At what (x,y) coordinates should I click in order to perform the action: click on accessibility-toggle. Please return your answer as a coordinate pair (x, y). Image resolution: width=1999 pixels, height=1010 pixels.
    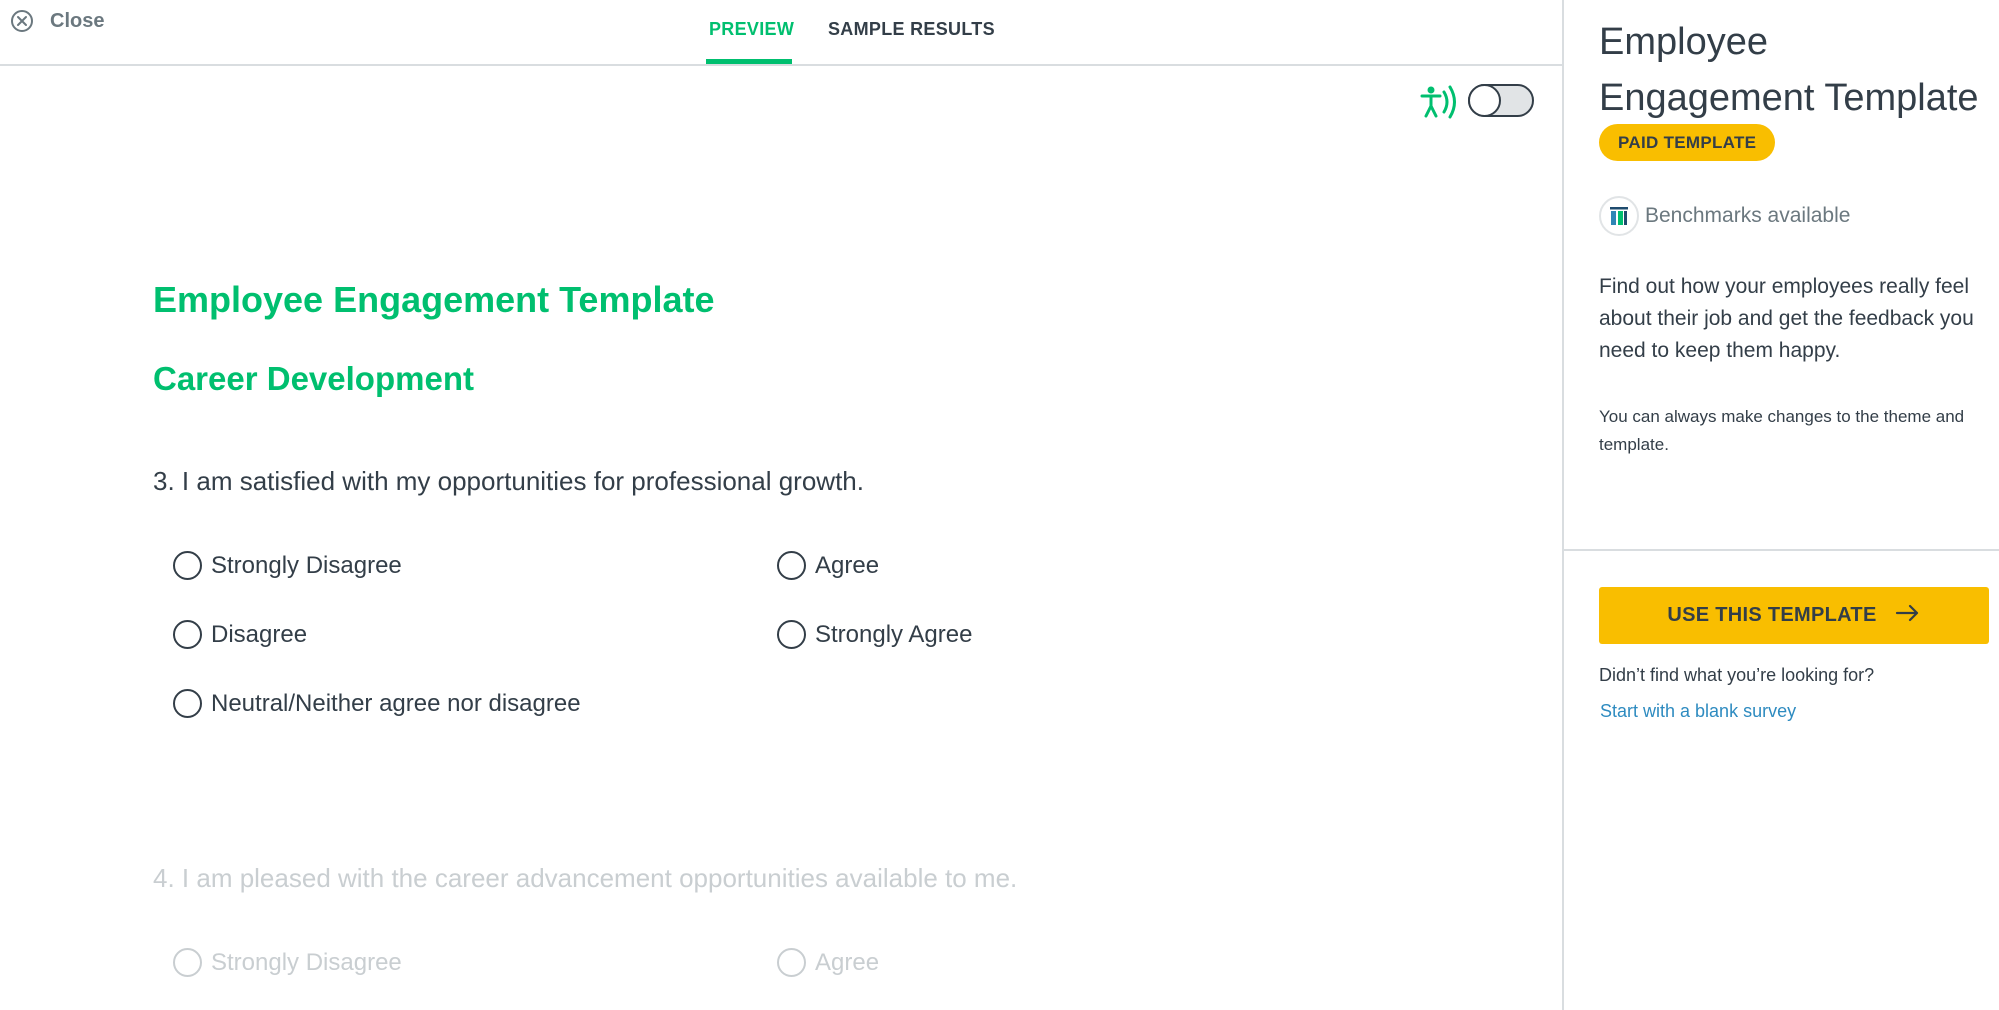
    Looking at the image, I should click on (1501, 100).